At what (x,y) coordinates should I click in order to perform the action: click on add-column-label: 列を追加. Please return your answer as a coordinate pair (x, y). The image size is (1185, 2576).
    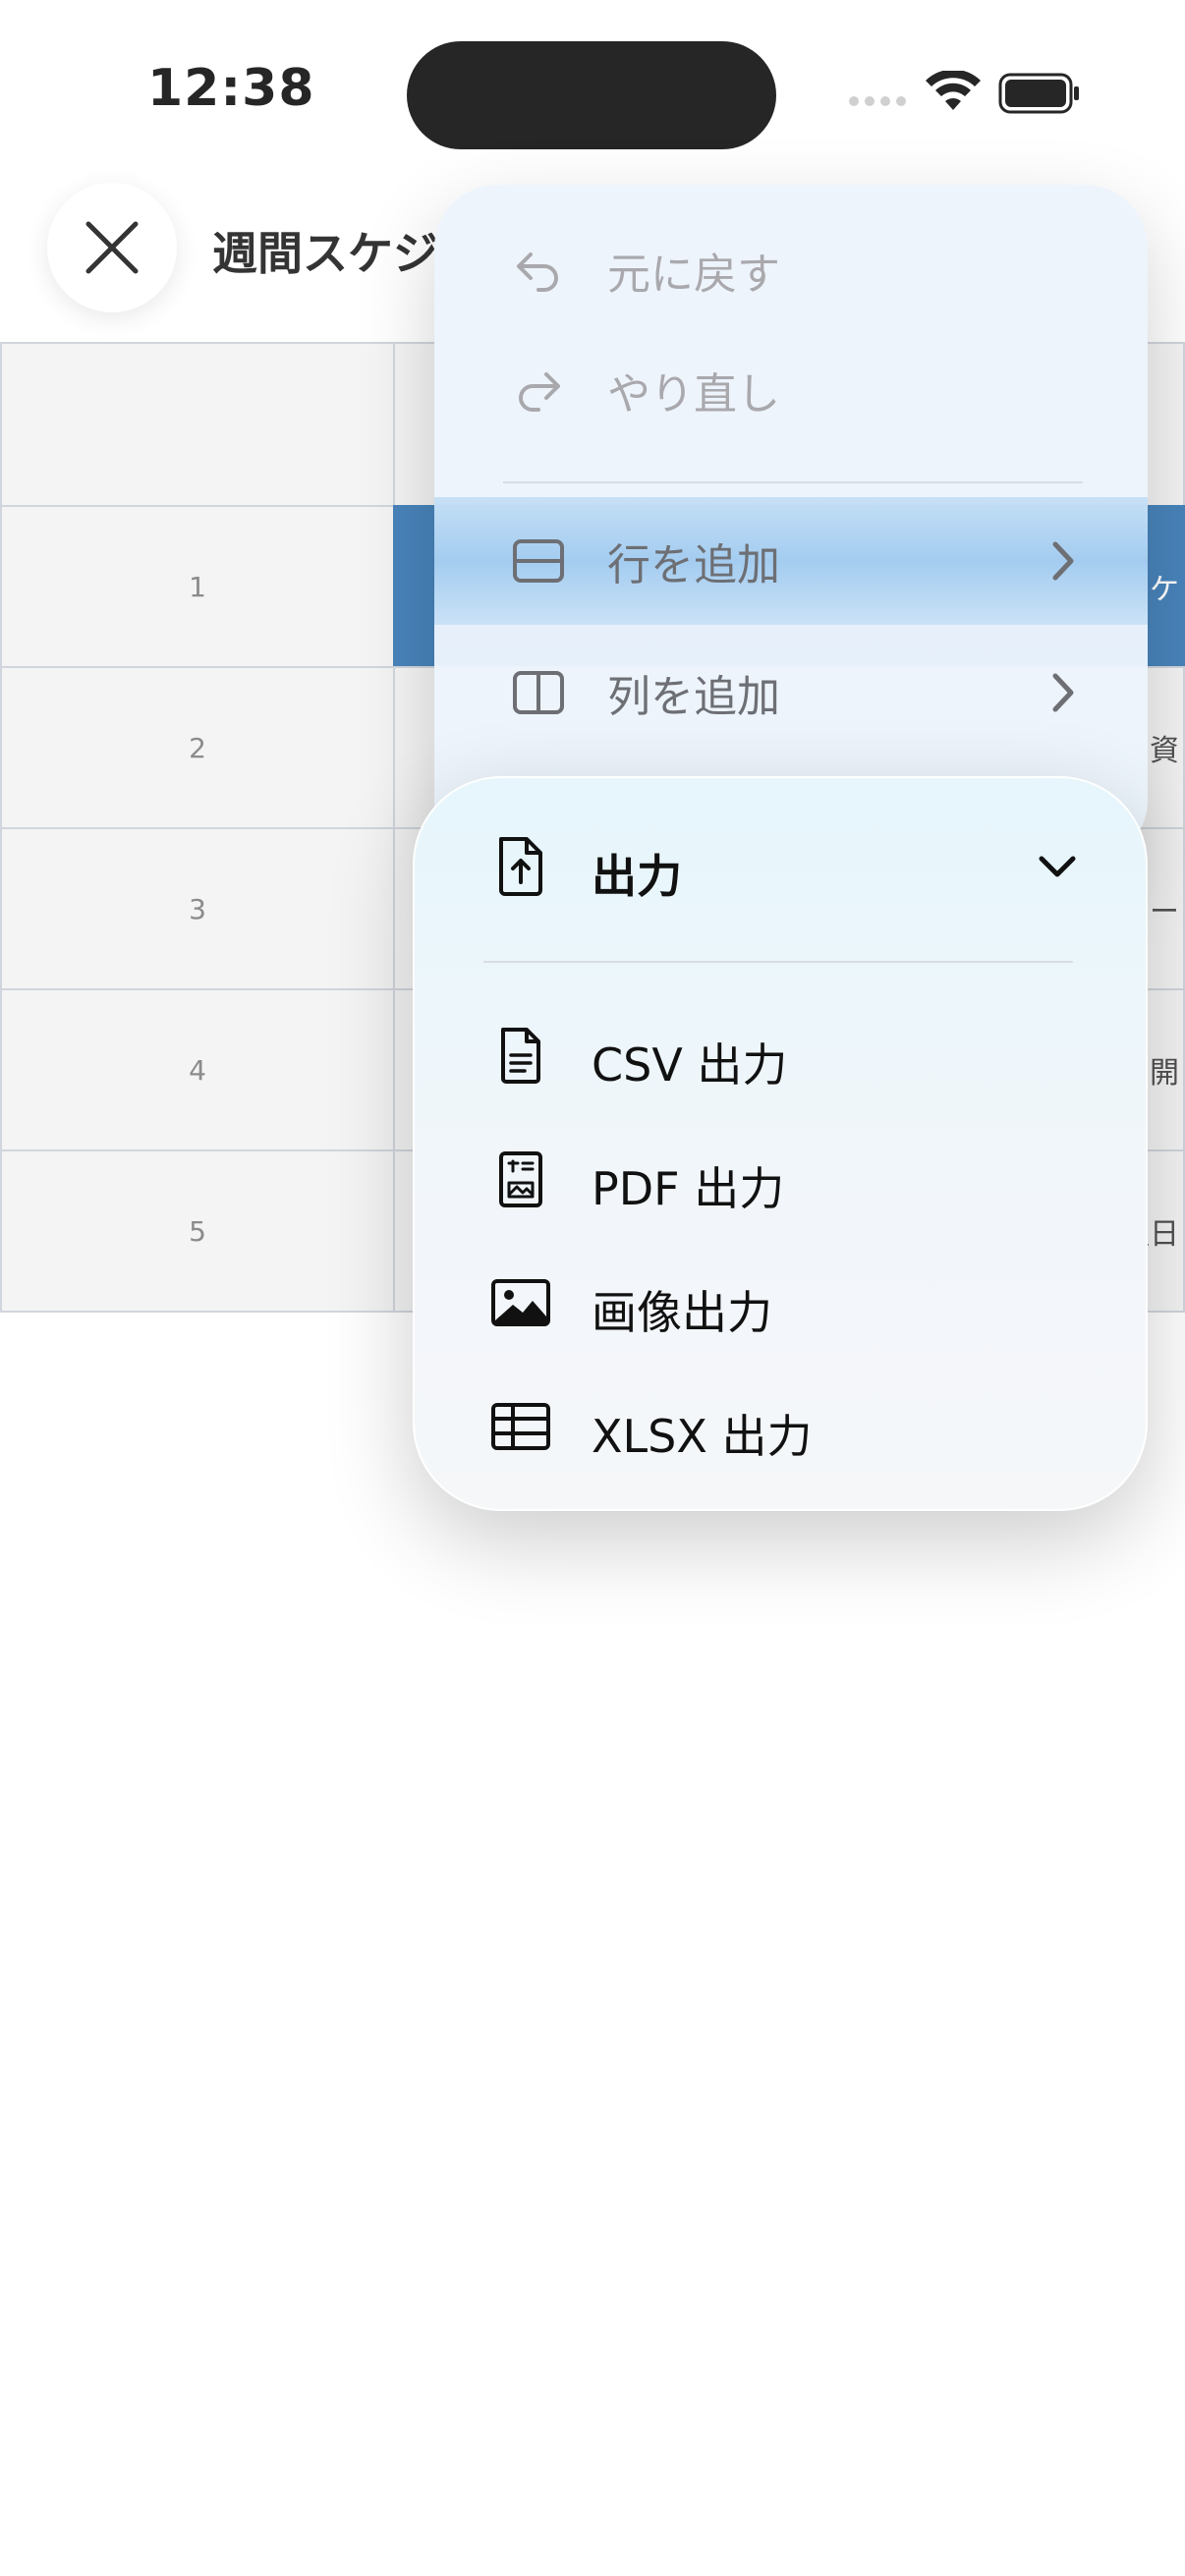
    Looking at the image, I should click on (693, 697).